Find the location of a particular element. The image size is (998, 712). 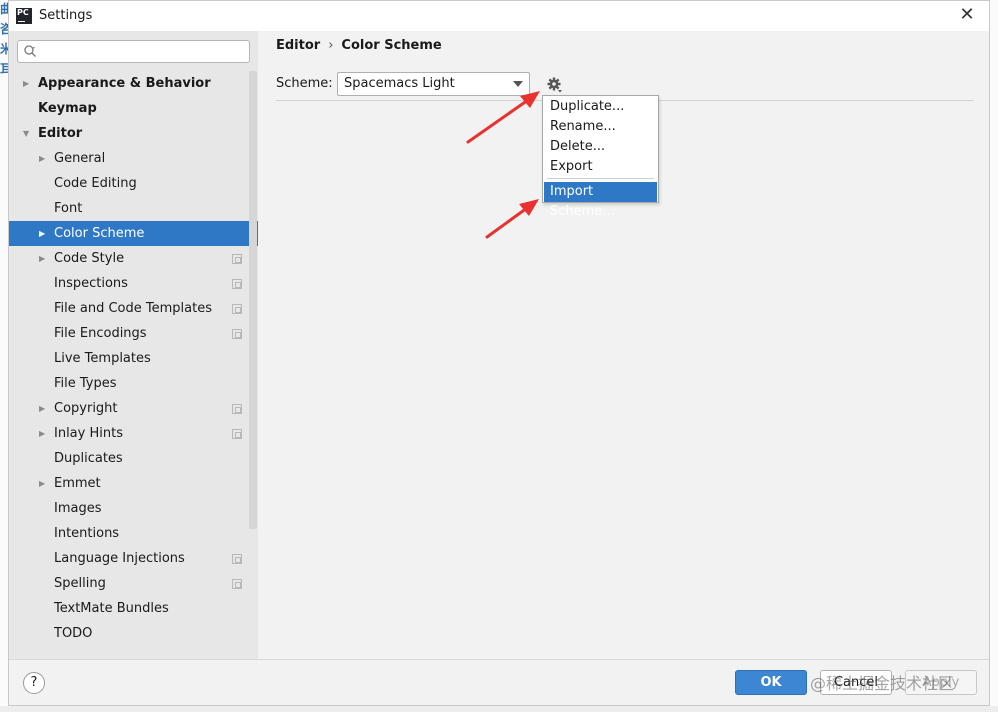

sidebar-item: File Encodings is located at coordinates (133, 333).